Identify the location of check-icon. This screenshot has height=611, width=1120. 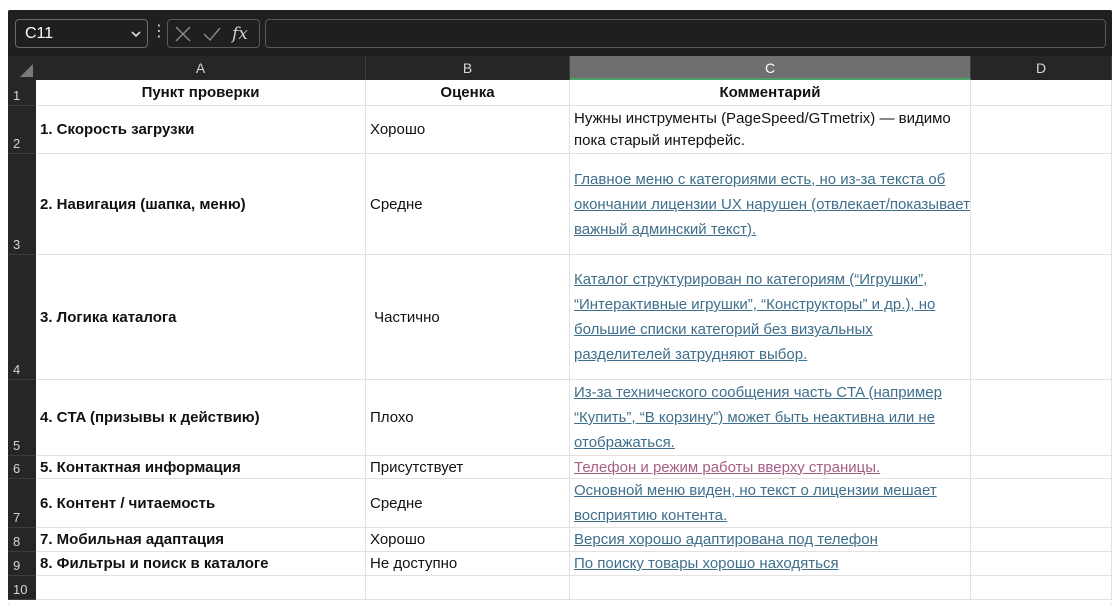
(212, 34).